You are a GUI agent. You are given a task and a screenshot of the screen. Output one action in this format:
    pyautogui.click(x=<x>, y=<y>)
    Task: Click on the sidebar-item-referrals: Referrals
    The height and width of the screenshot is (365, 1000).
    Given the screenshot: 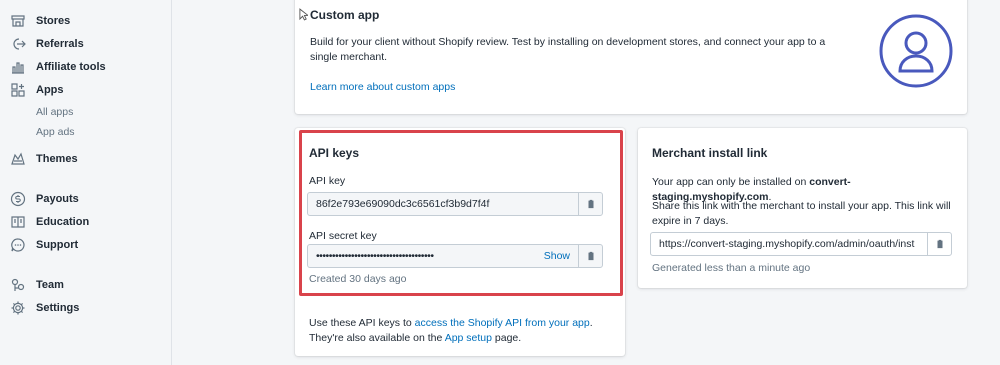 What is the action you would take?
    pyautogui.click(x=47, y=44)
    